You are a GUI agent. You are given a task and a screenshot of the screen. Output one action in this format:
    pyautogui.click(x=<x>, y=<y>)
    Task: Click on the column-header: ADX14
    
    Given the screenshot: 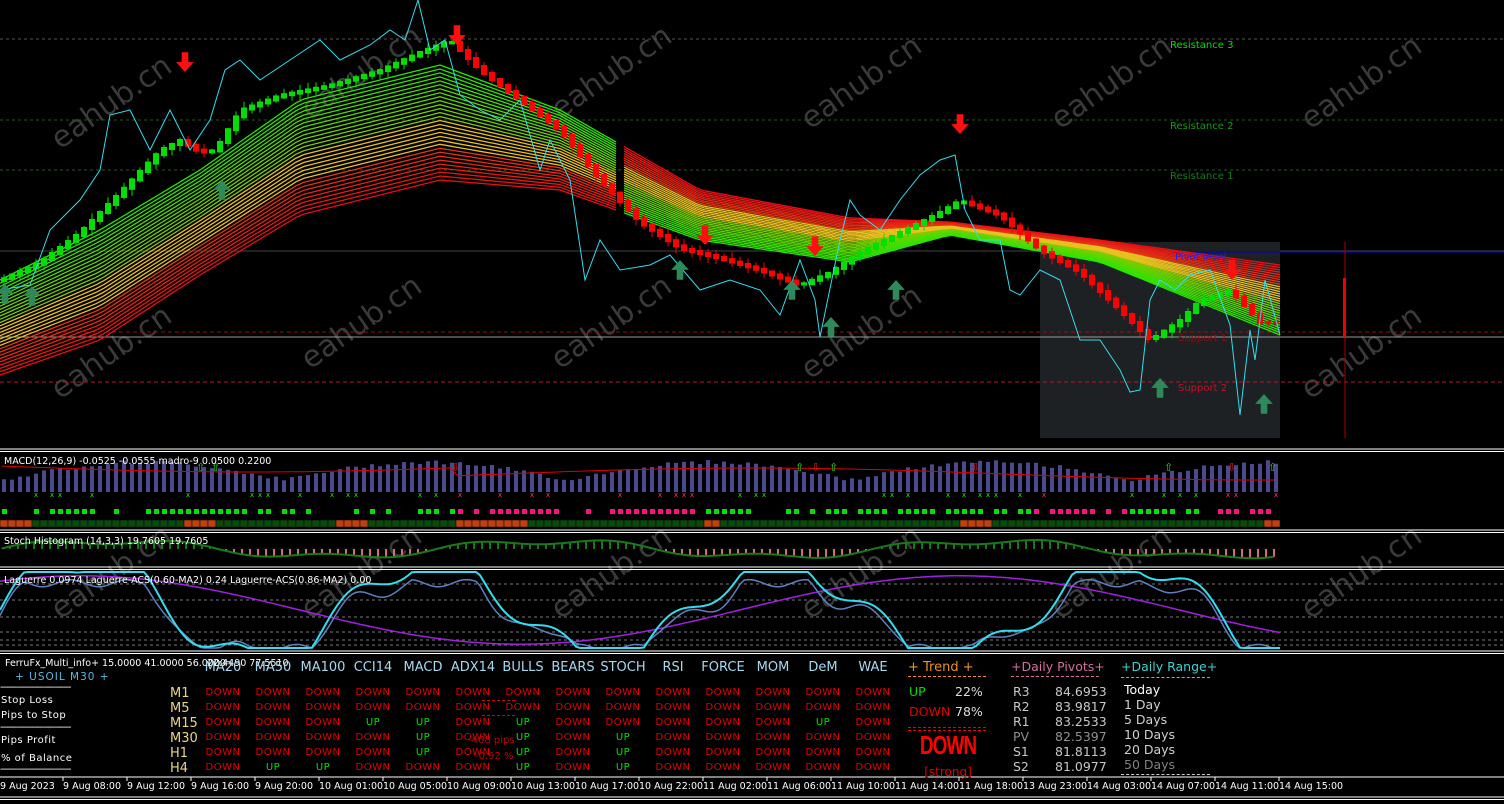 What is the action you would take?
    pyautogui.click(x=473, y=667)
    